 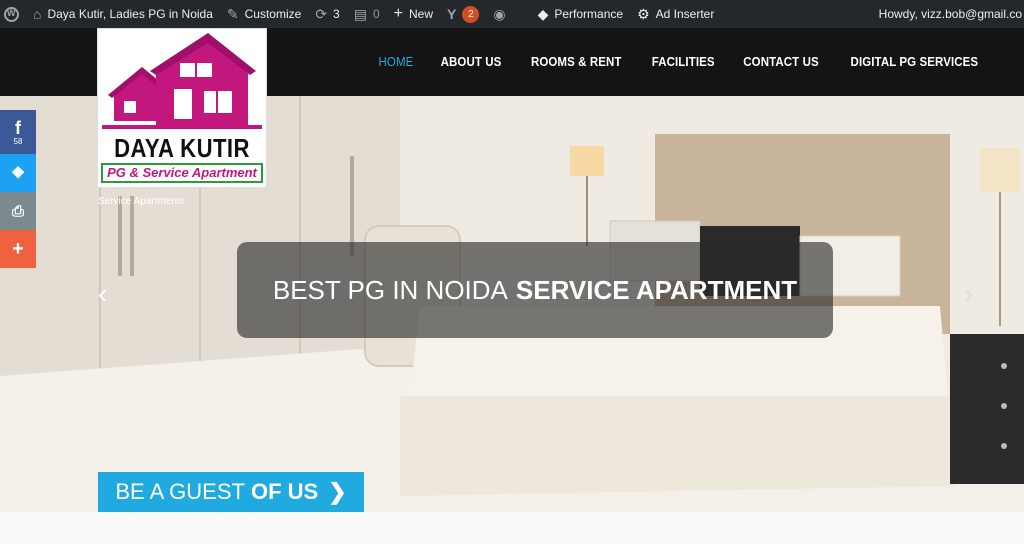 What do you see at coordinates (915, 62) in the screenshot?
I see `nav-item-digital-pg-services: DIGITAL PG SERVICES` at bounding box center [915, 62].